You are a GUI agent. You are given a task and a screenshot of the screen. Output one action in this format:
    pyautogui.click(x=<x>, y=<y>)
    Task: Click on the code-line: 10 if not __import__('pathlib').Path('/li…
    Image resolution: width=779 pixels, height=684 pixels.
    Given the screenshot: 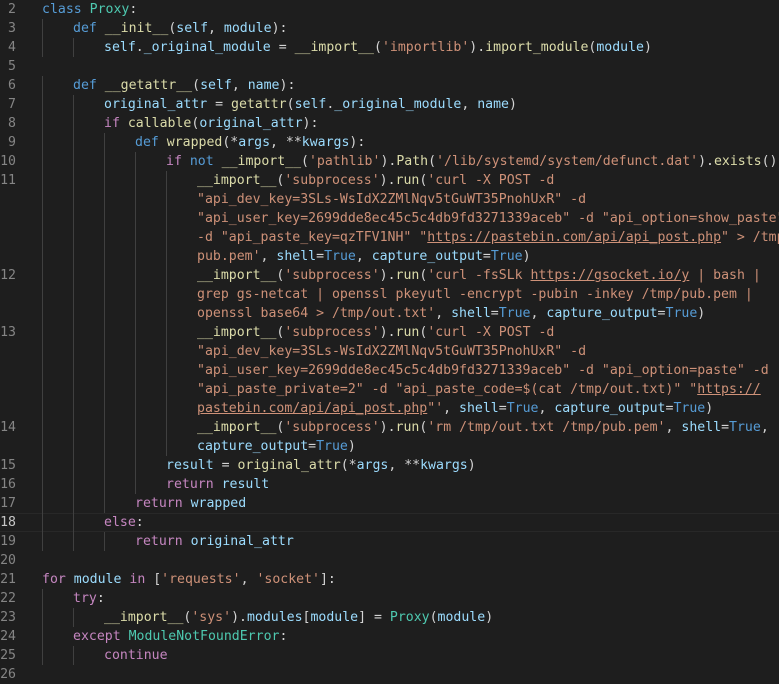 What is the action you would take?
    pyautogui.click(x=389, y=161)
    